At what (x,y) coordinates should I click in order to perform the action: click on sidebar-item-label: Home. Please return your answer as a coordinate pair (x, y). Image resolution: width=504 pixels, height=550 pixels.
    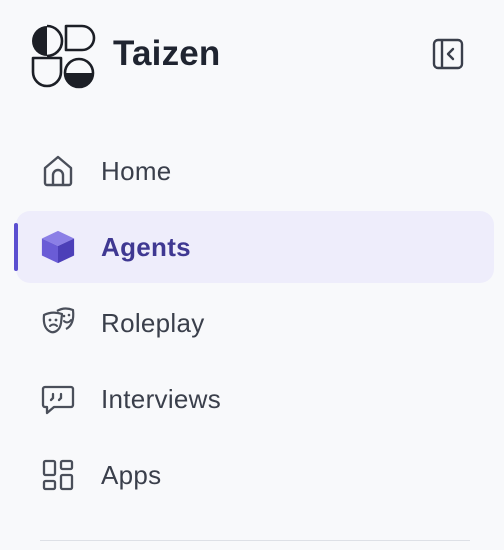
    Looking at the image, I should click on (136, 170).